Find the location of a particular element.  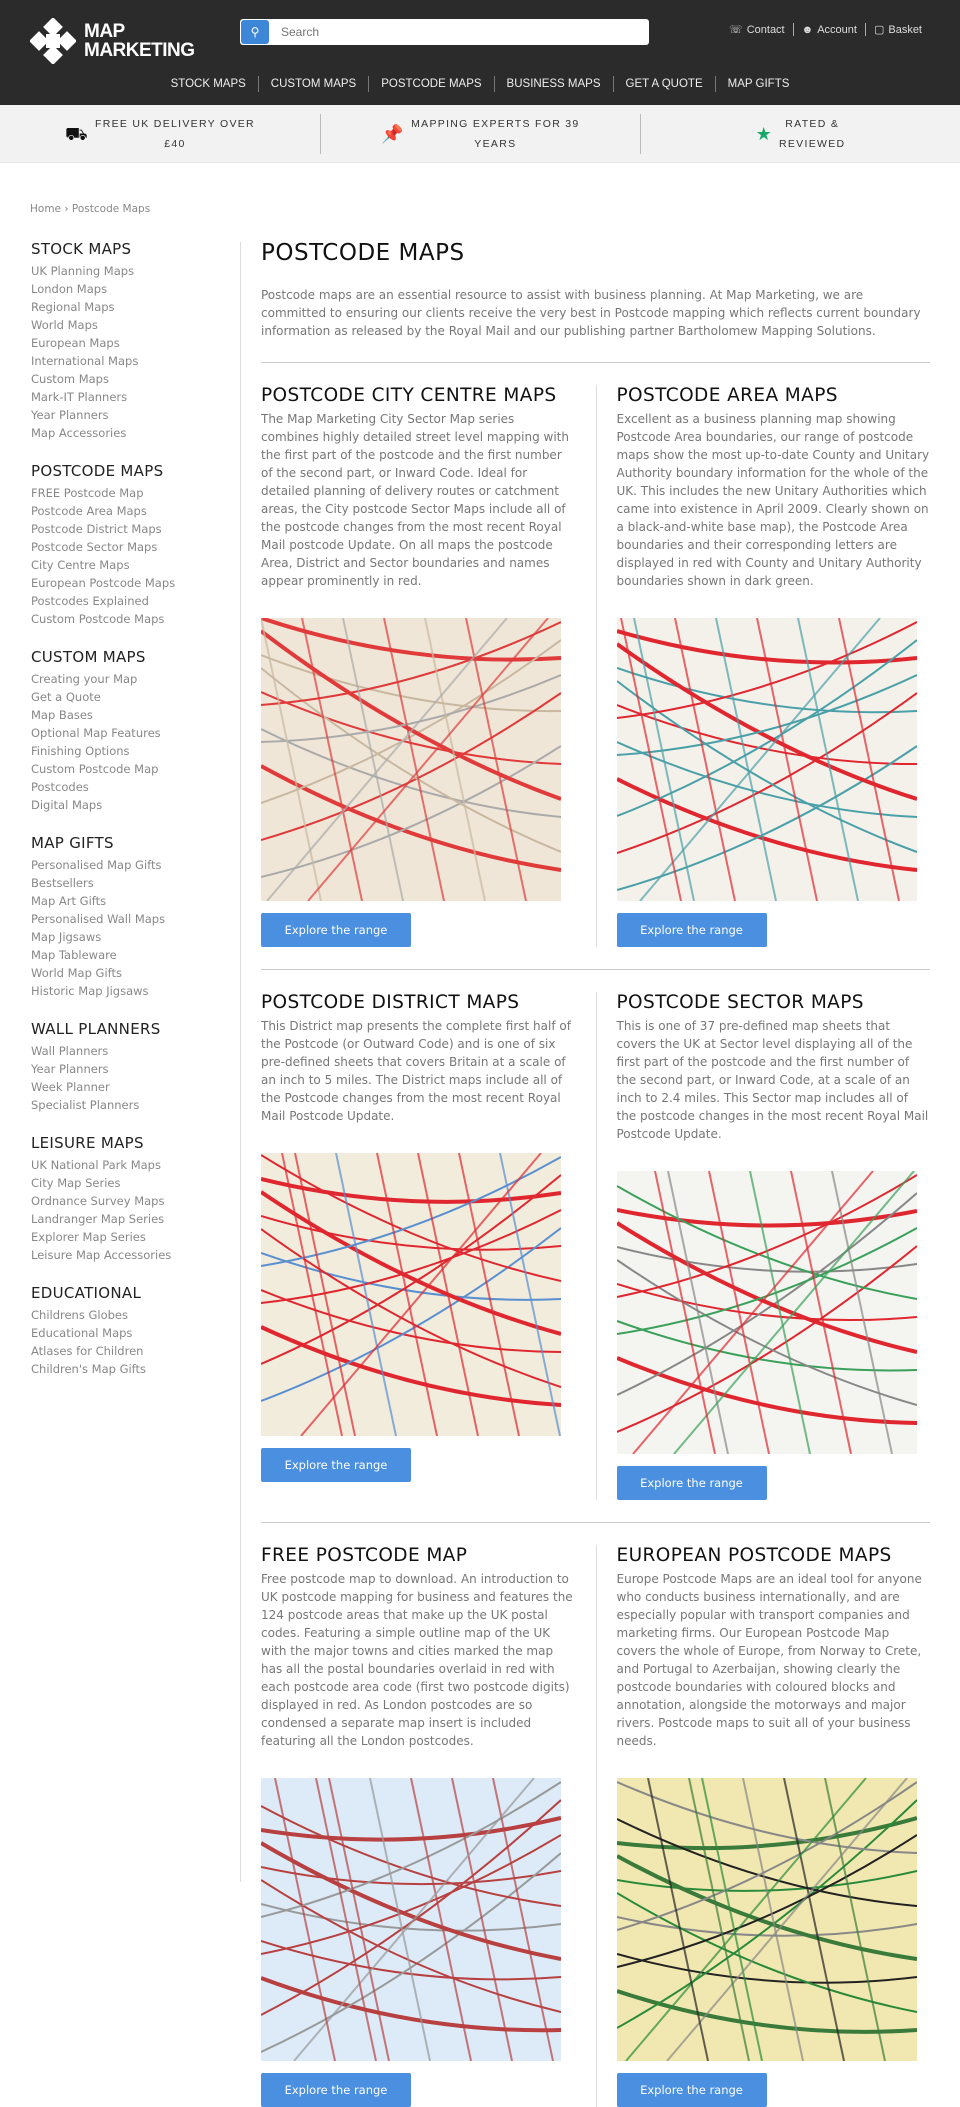

sidebar-link: Get a Quote is located at coordinates (121, 697).